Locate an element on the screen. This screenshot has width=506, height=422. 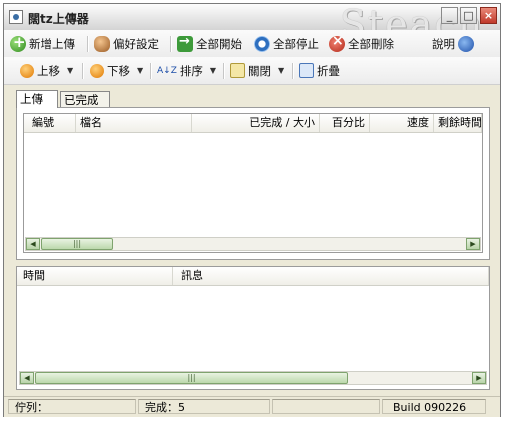
collapse-label: 折疊 is located at coordinates (328, 70).